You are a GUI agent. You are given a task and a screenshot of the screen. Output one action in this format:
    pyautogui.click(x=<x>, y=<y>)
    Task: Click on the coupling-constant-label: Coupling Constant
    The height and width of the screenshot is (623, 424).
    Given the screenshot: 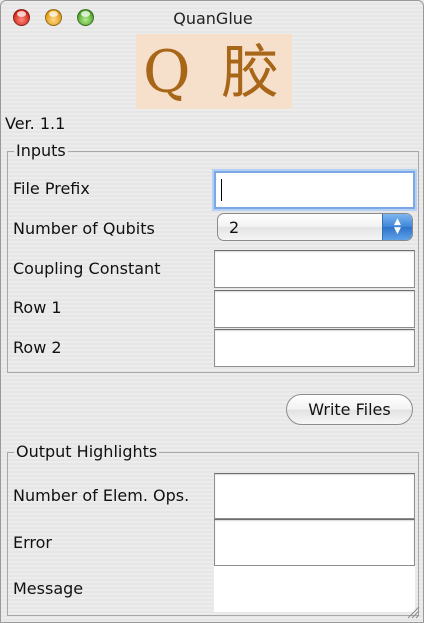 What is the action you would take?
    pyautogui.click(x=87, y=268)
    